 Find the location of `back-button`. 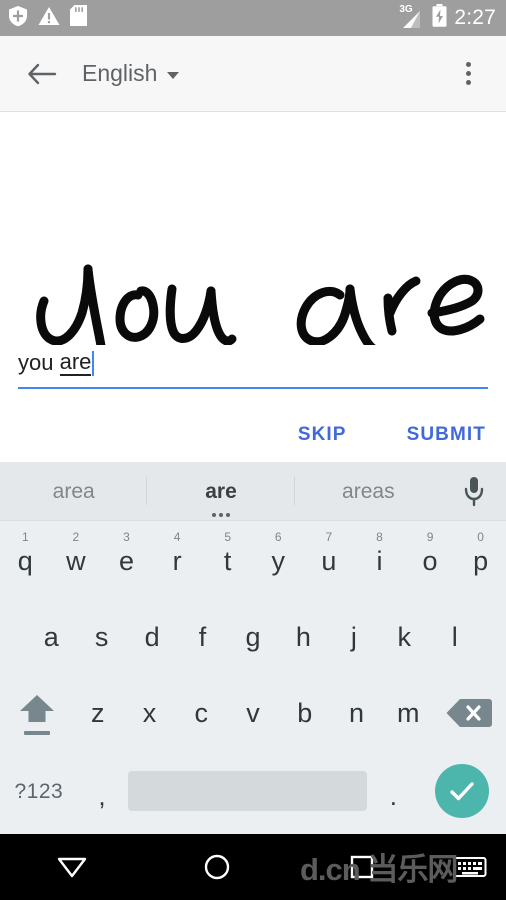

back-button is located at coordinates (42, 74).